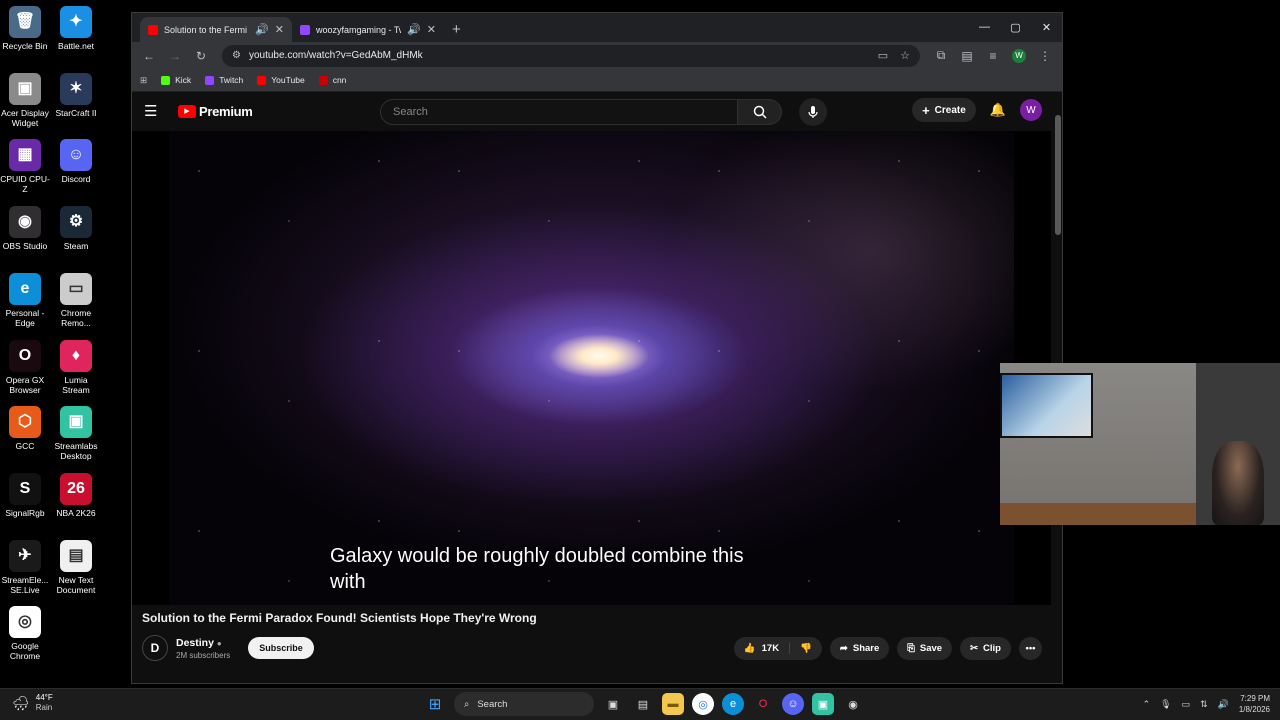 This screenshot has height=720, width=1280. Describe the element at coordinates (613, 704) in the screenshot. I see `task-view-icon: ▣` at that location.